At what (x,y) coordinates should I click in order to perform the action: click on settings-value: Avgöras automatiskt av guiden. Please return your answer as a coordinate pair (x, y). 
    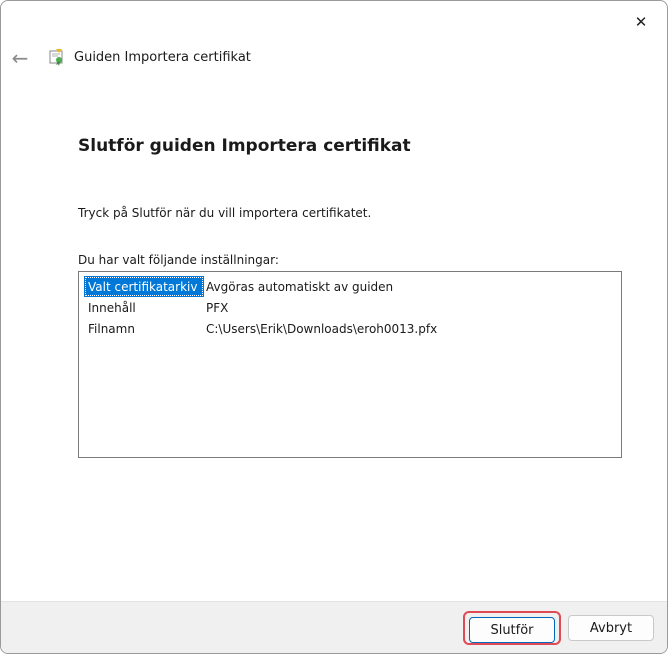
    Looking at the image, I should click on (300, 286).